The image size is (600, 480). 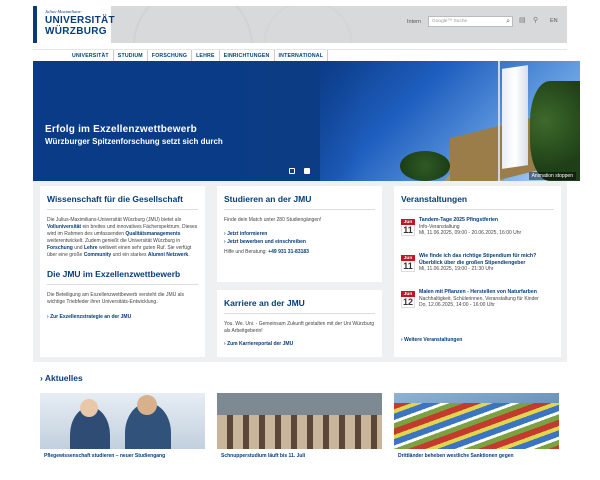 I want to click on hero-bush, so click(x=425, y=166).